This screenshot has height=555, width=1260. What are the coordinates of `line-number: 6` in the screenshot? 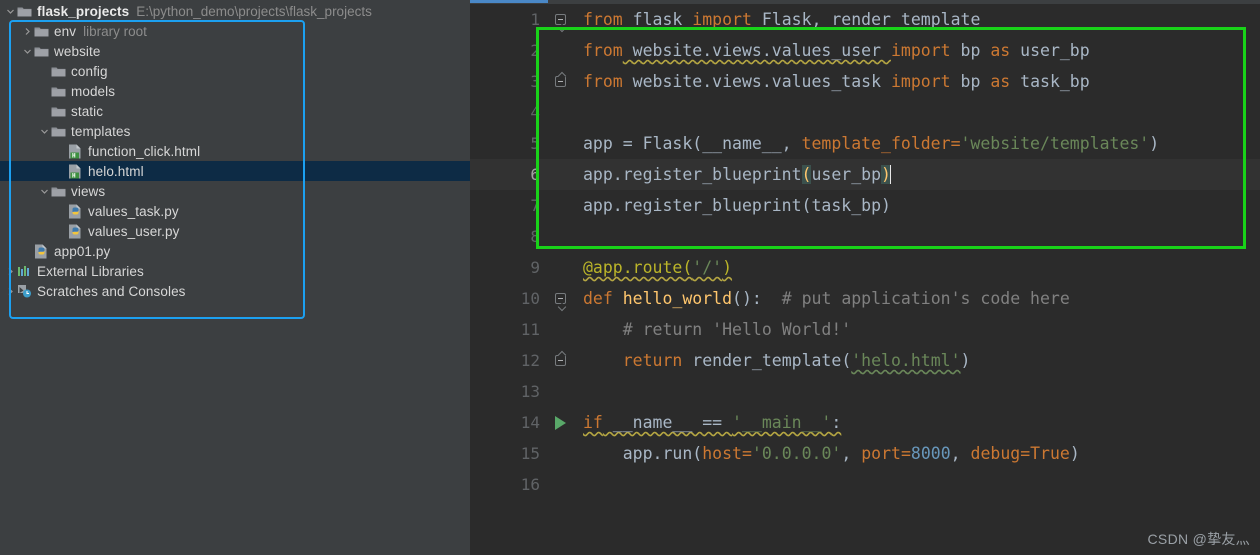 It's located at (535, 174).